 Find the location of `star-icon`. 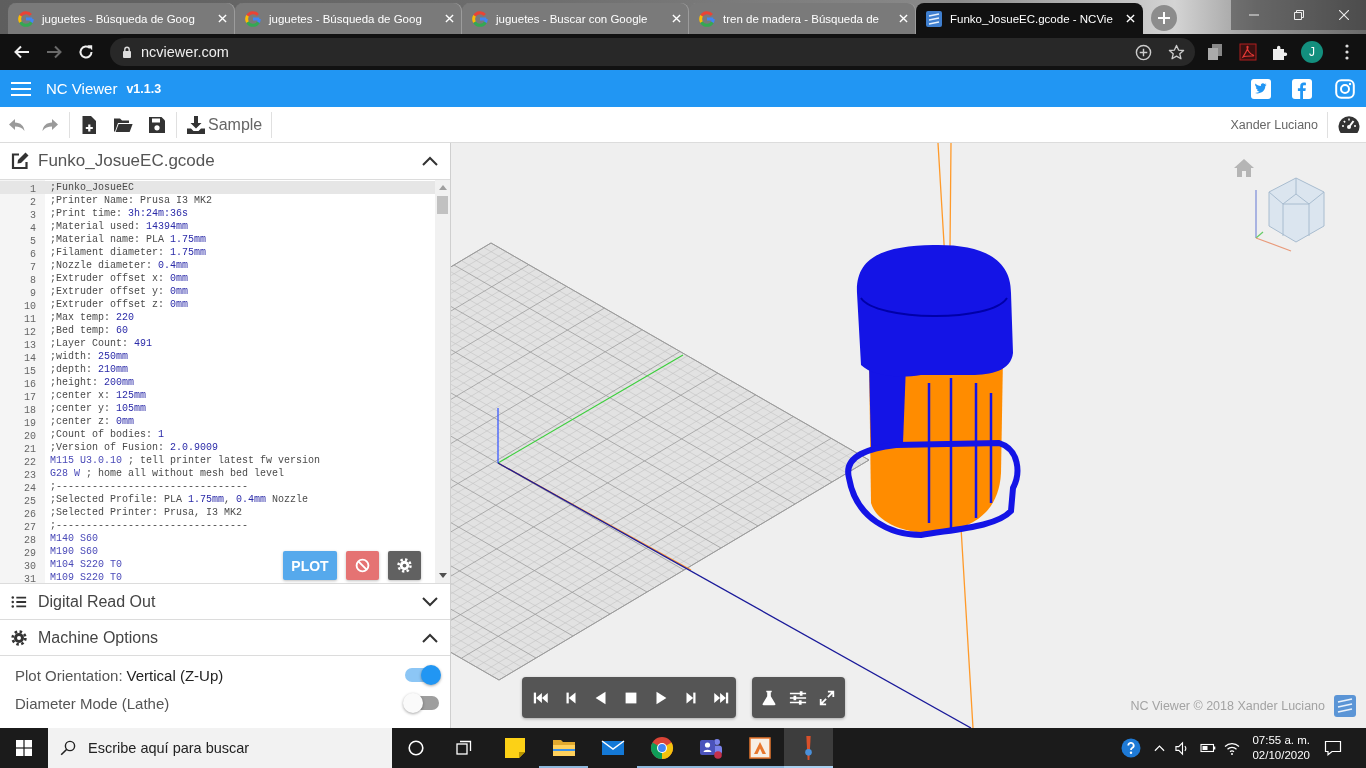

star-icon is located at coordinates (1176, 52).